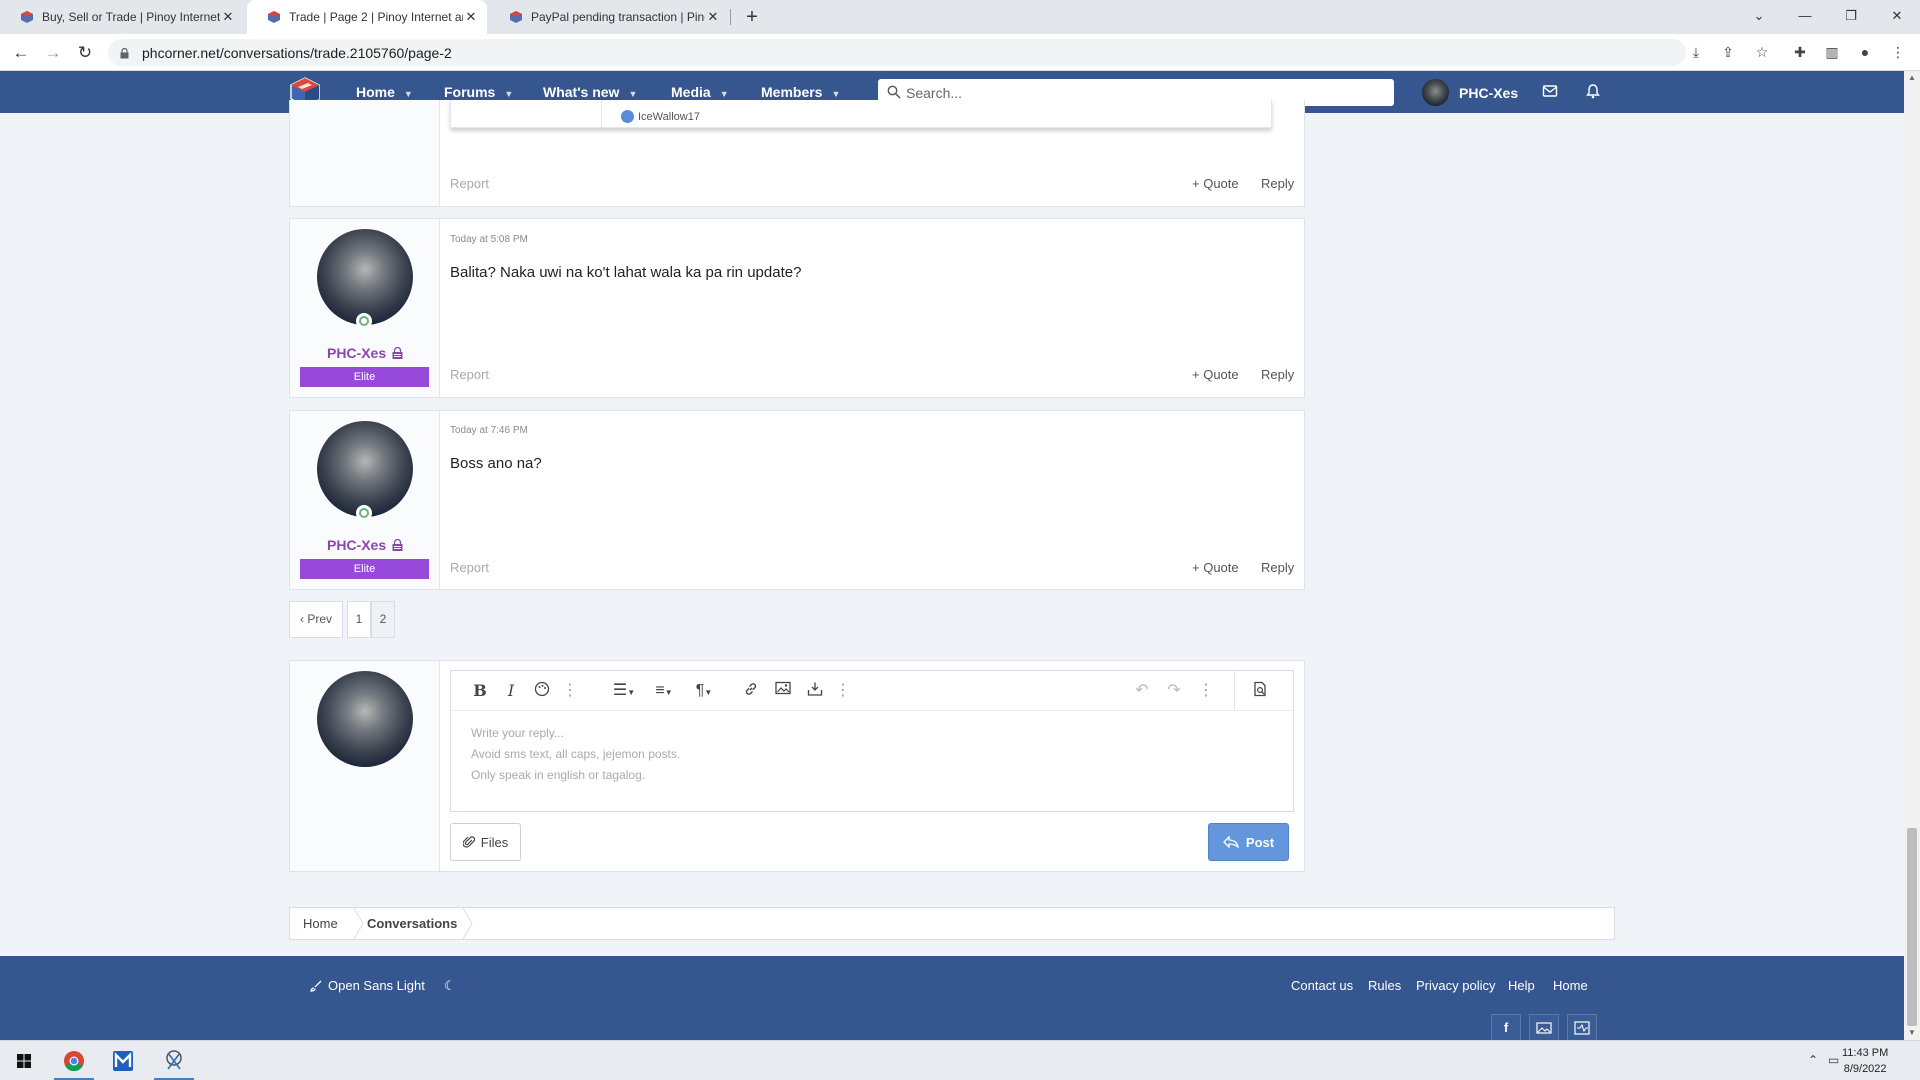  Describe the element at coordinates (1912, 1033) in the screenshot. I see `scroll-down-arrow-icon: ▼` at that location.